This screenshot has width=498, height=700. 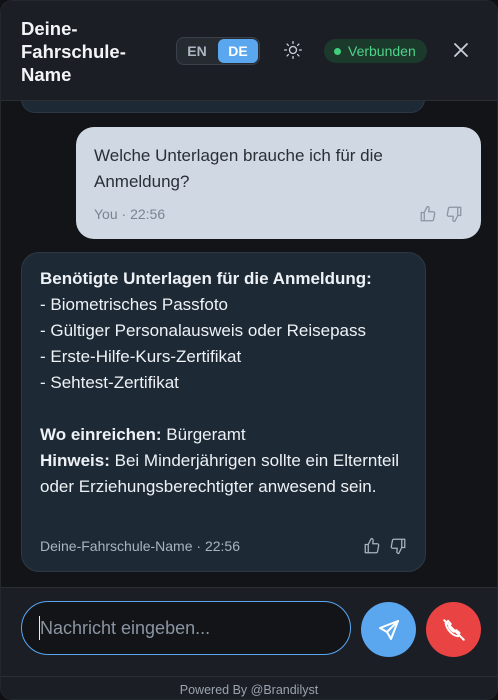 I want to click on brand-name: Deine- Fahrschule- Name, so click(x=91, y=51).